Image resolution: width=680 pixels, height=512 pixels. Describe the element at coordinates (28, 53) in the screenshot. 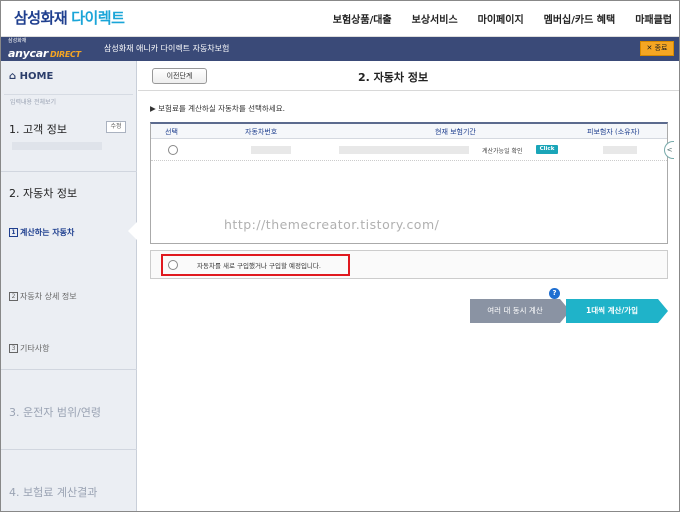

I see `anycar-logo-main: anycar` at that location.